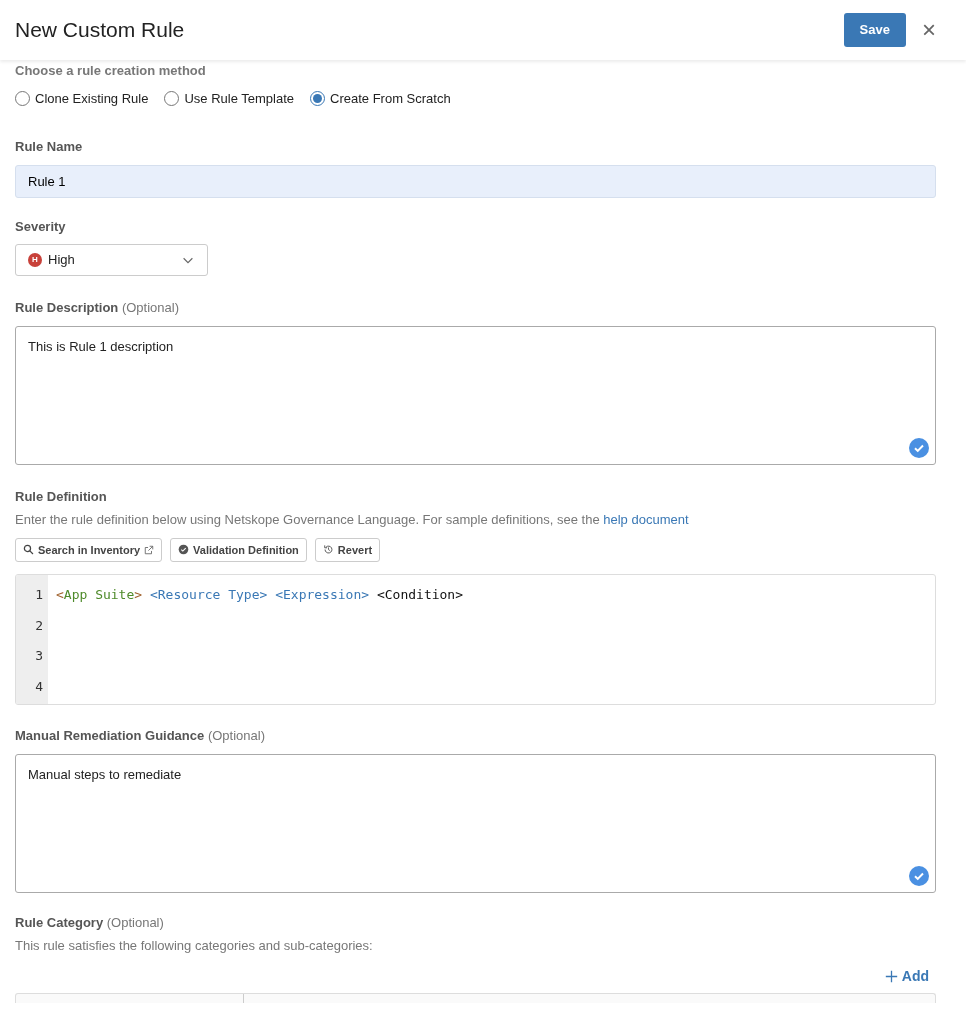  I want to click on field-label: Rule Name, so click(49, 147).